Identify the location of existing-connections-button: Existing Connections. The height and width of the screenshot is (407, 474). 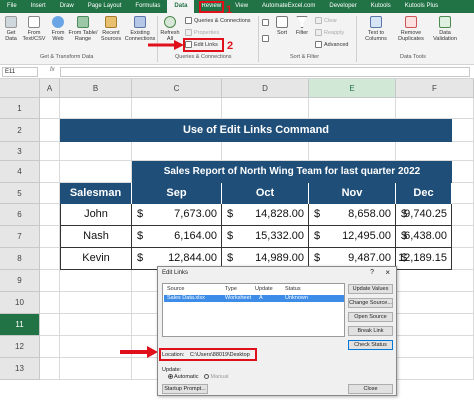
(140, 29).